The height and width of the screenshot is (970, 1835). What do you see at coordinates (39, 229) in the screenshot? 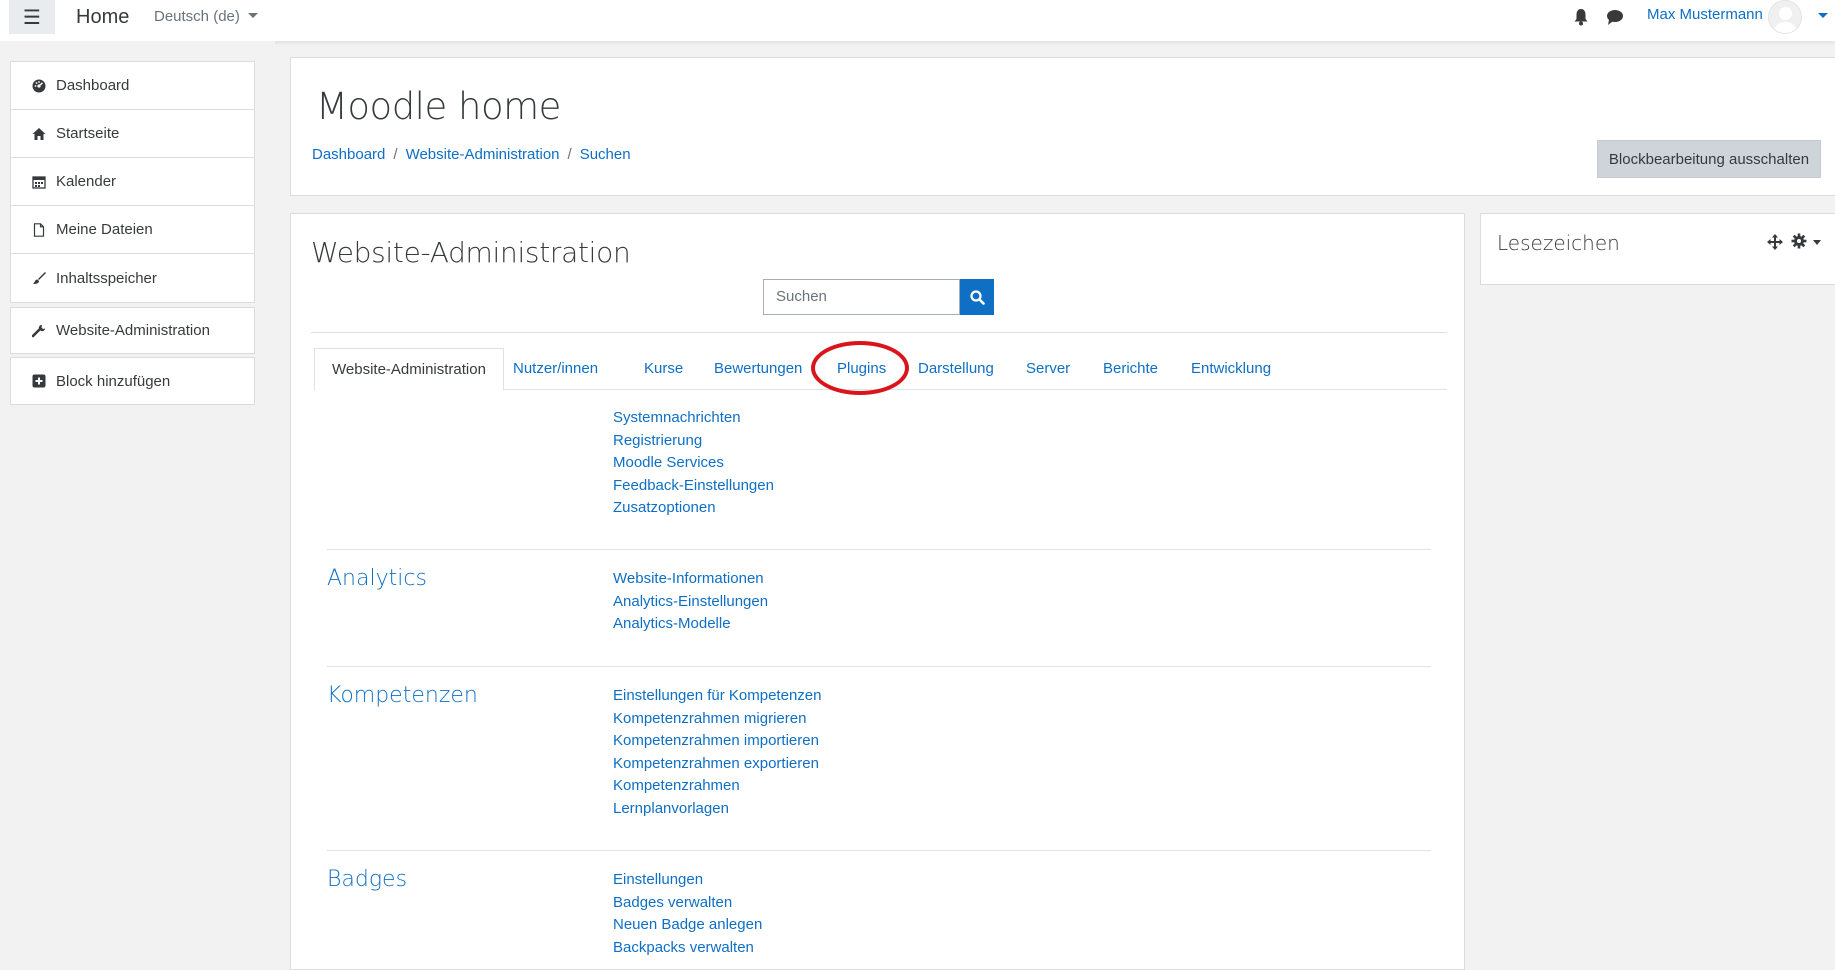
I see `file-icon` at bounding box center [39, 229].